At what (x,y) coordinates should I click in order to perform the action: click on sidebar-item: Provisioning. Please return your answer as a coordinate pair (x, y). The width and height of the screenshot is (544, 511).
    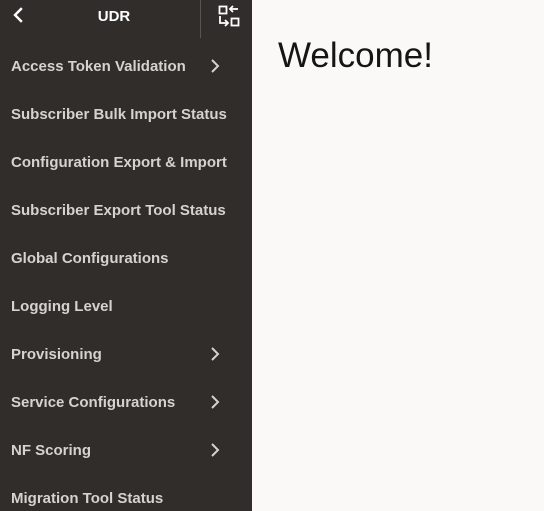
    Looking at the image, I should click on (126, 354).